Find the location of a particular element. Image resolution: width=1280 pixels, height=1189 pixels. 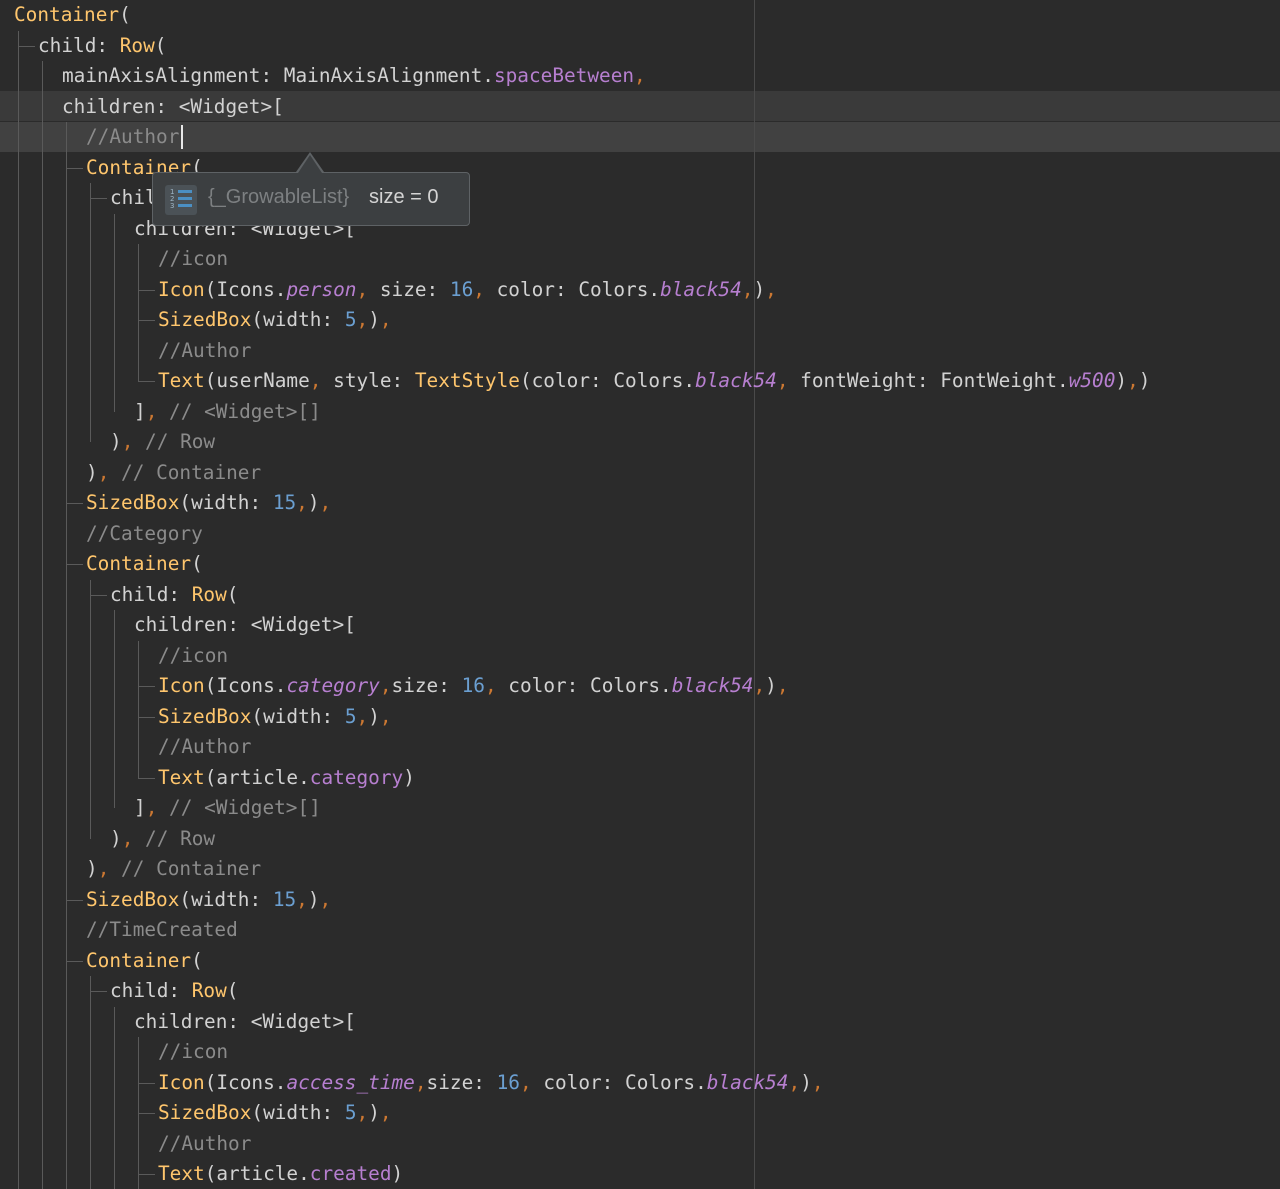

code-token: ] is located at coordinates (140, 807).